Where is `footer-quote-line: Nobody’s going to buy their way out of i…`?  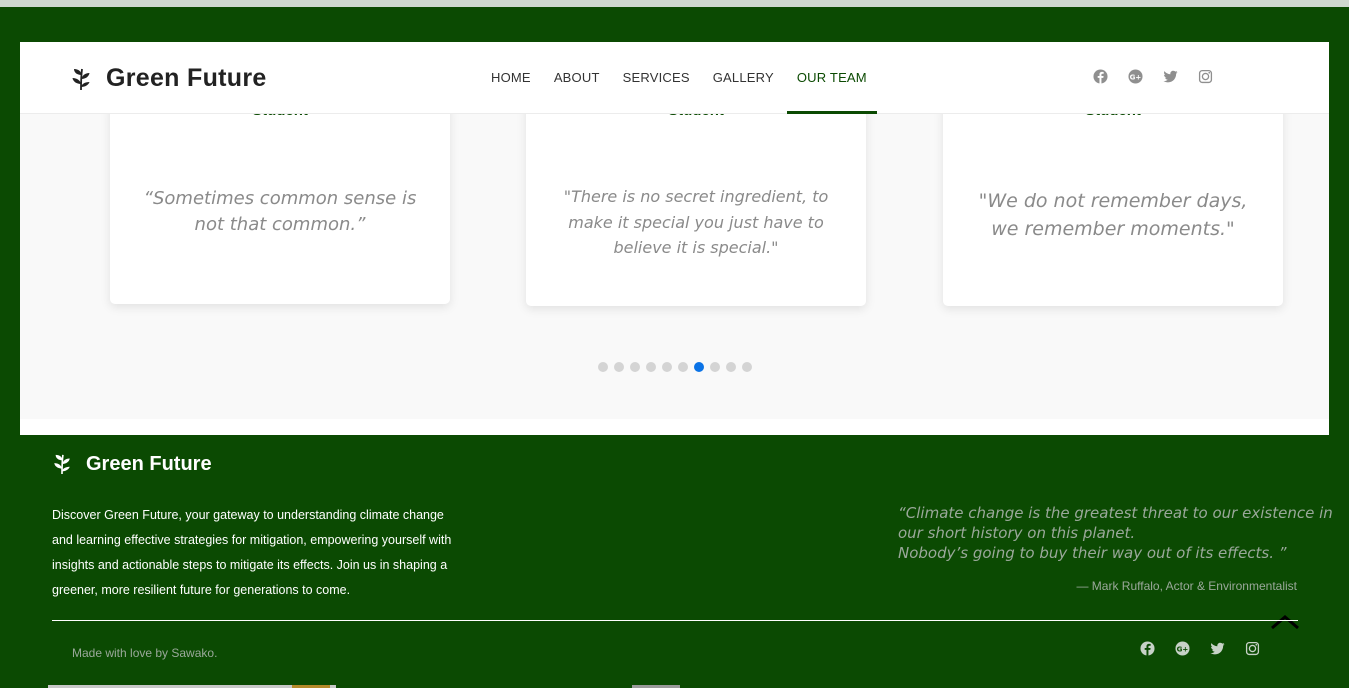
footer-quote-line: Nobody’s going to buy their way out of i… is located at coordinates (1092, 553).